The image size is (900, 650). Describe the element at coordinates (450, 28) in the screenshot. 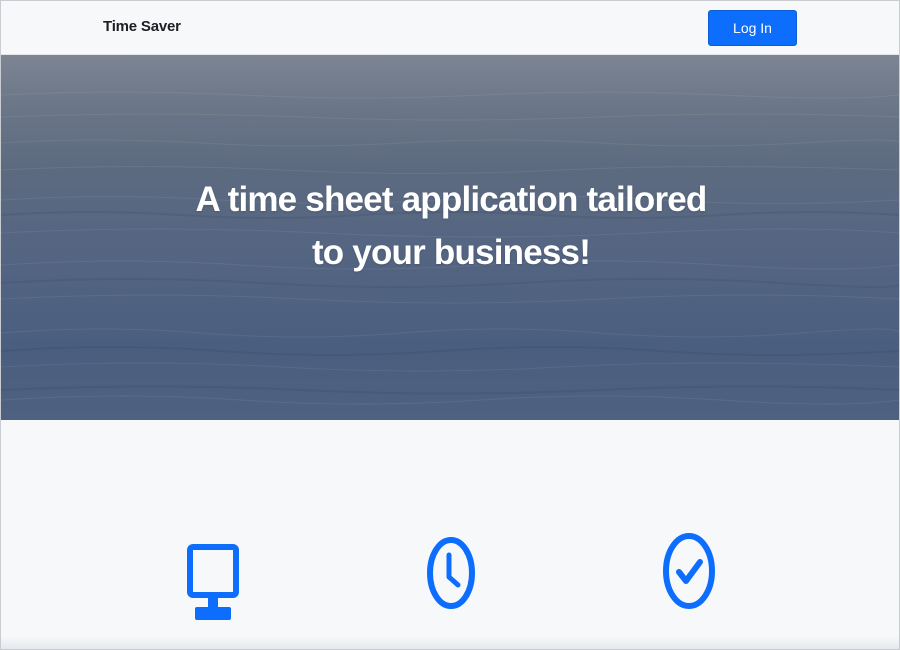

I see `navbar: Time Saver Log In` at that location.